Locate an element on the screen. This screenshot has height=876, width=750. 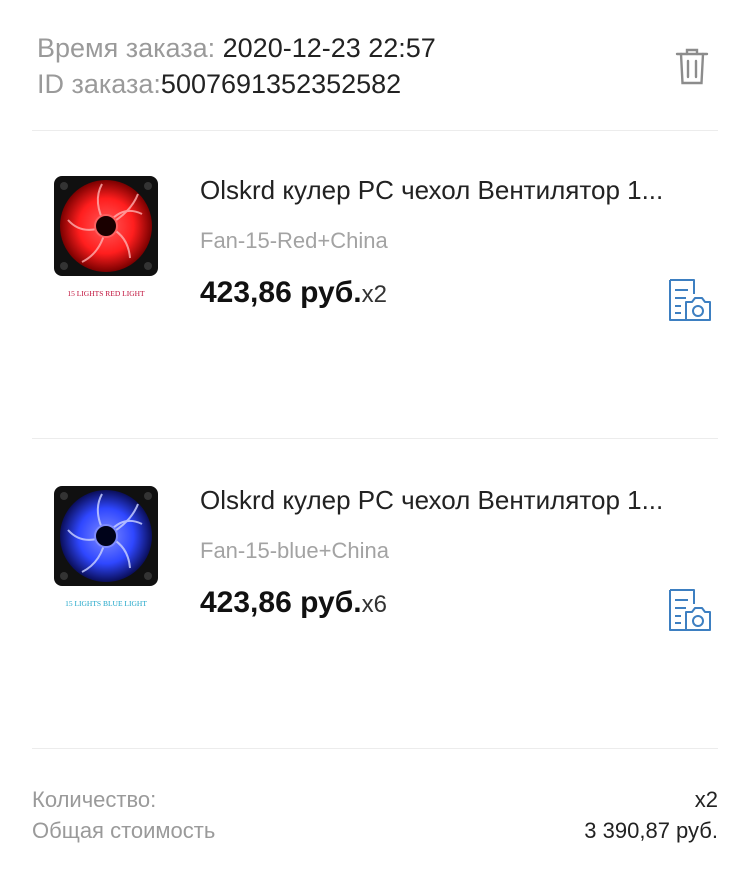
order-id-label: ID заказа: is located at coordinates (99, 84).